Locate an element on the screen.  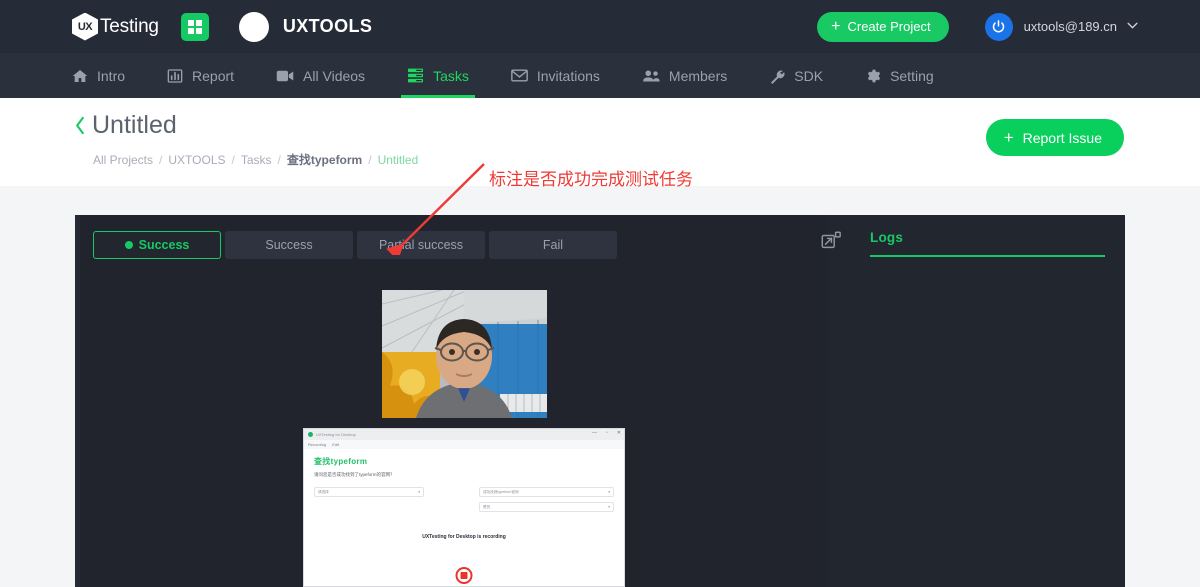
status-button-label: Fail is located at coordinates (553, 245).